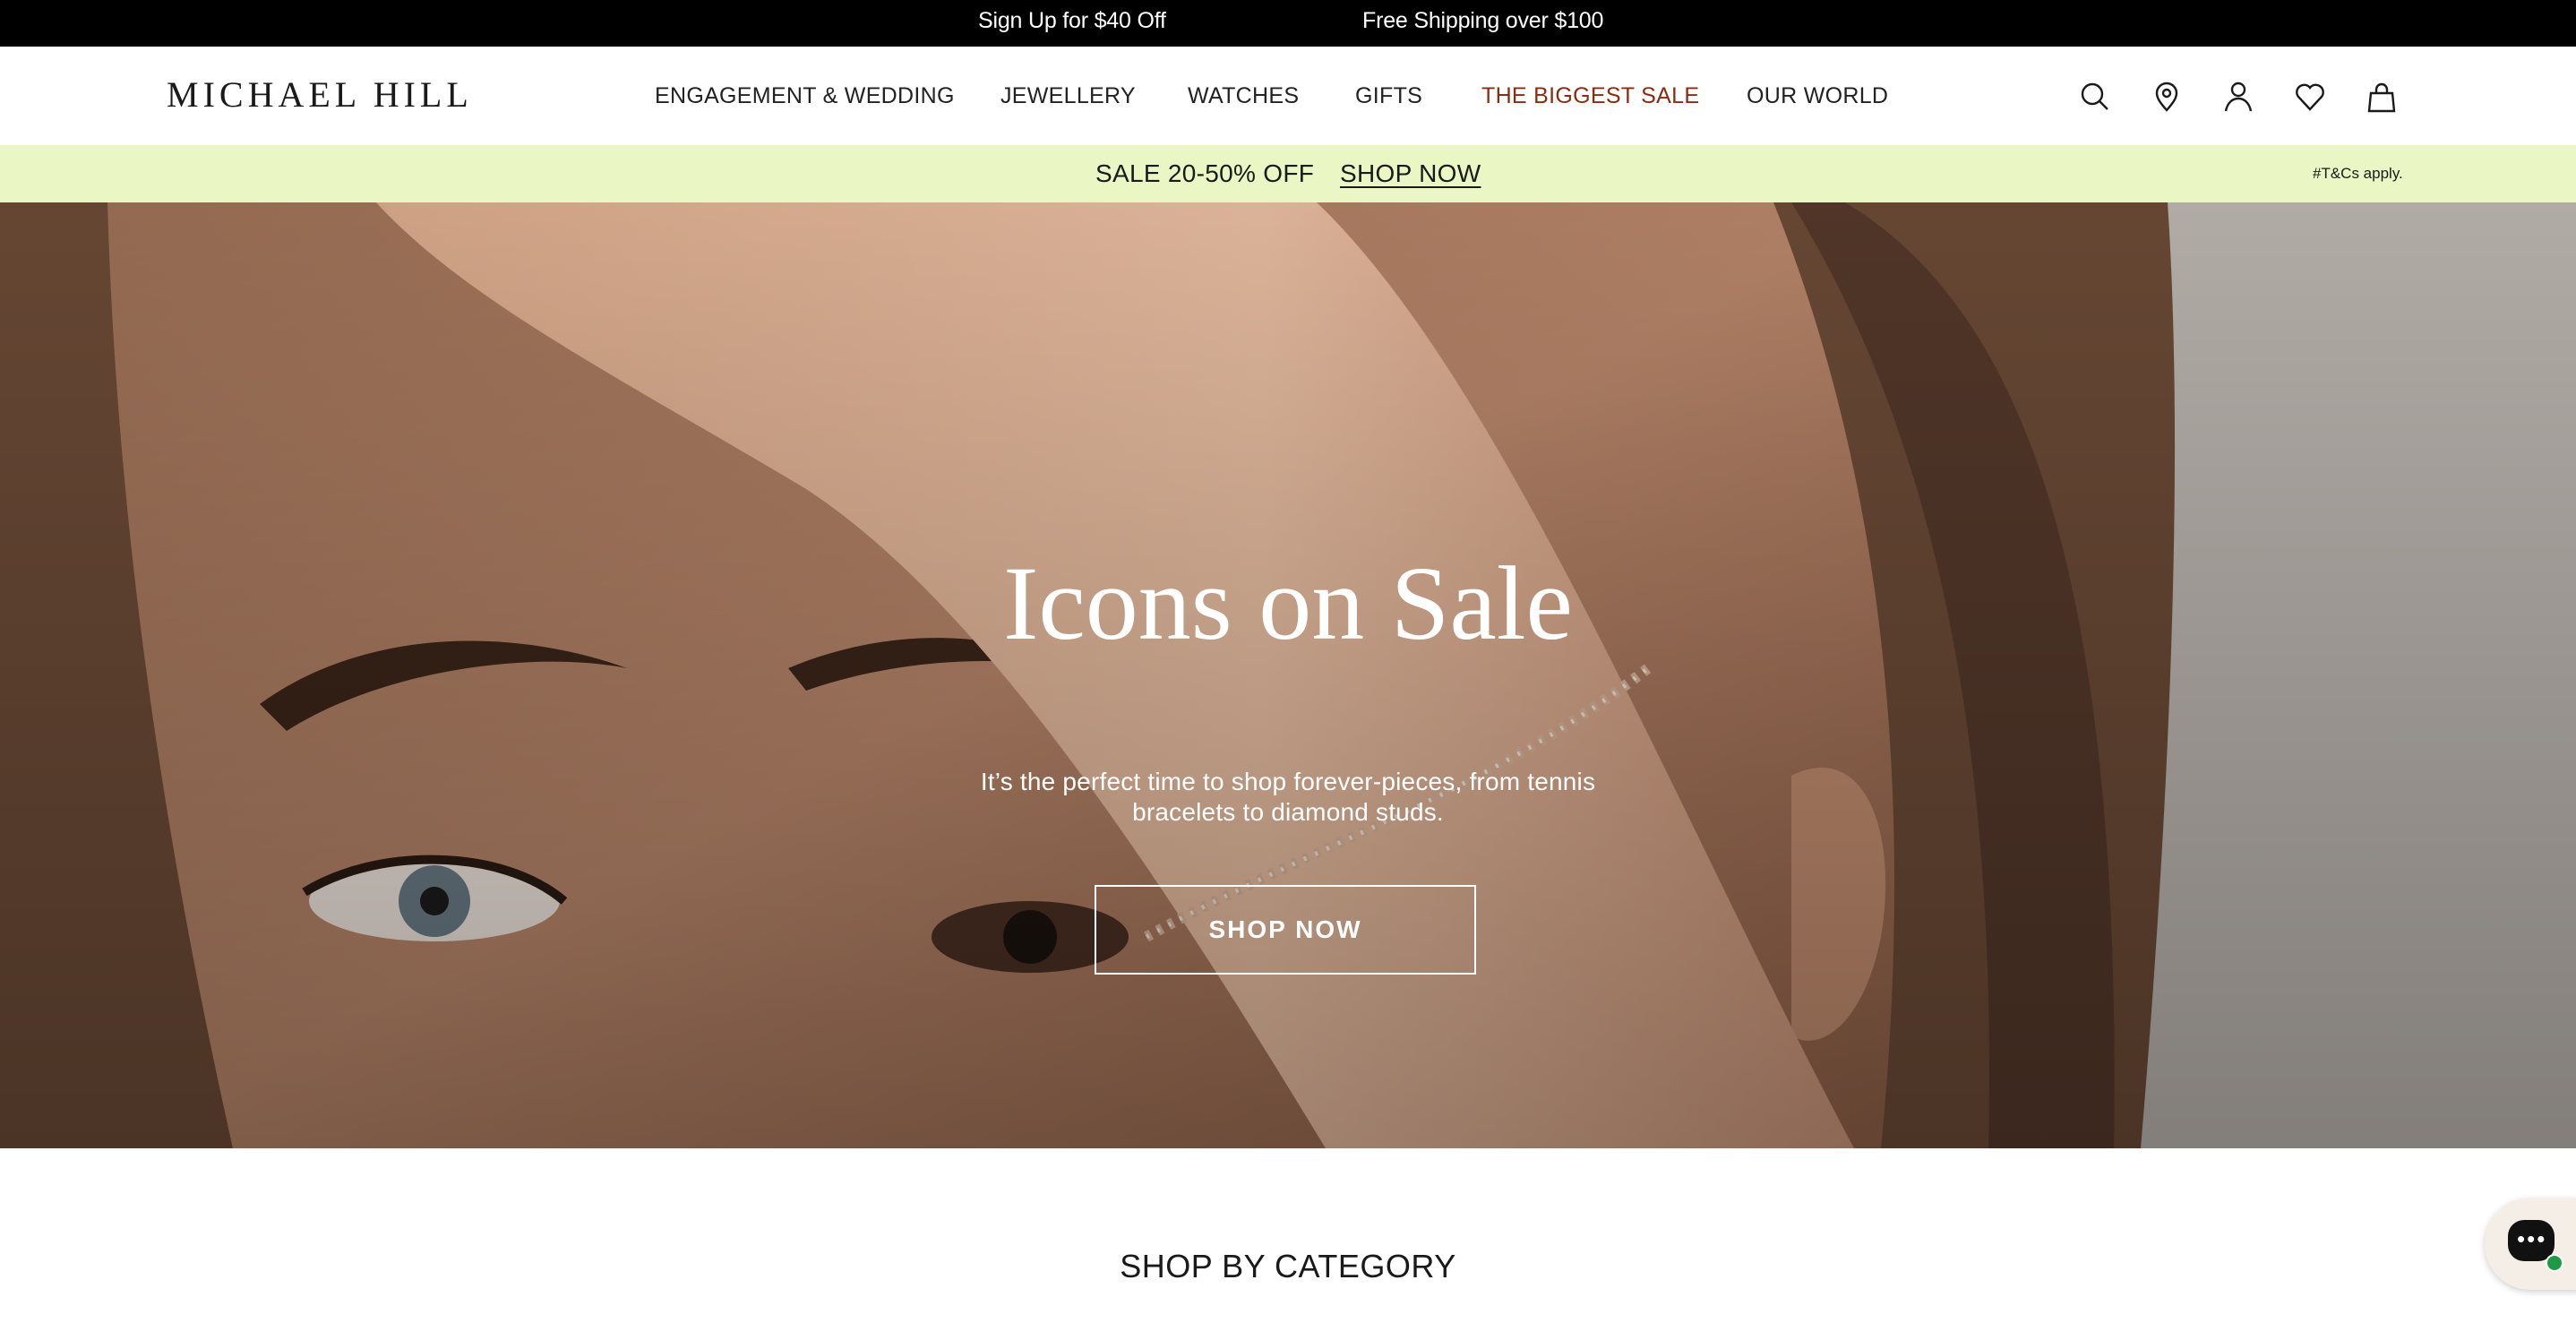 This screenshot has height=1340, width=2576. Describe the element at coordinates (2095, 97) in the screenshot. I see `search-icon` at that location.